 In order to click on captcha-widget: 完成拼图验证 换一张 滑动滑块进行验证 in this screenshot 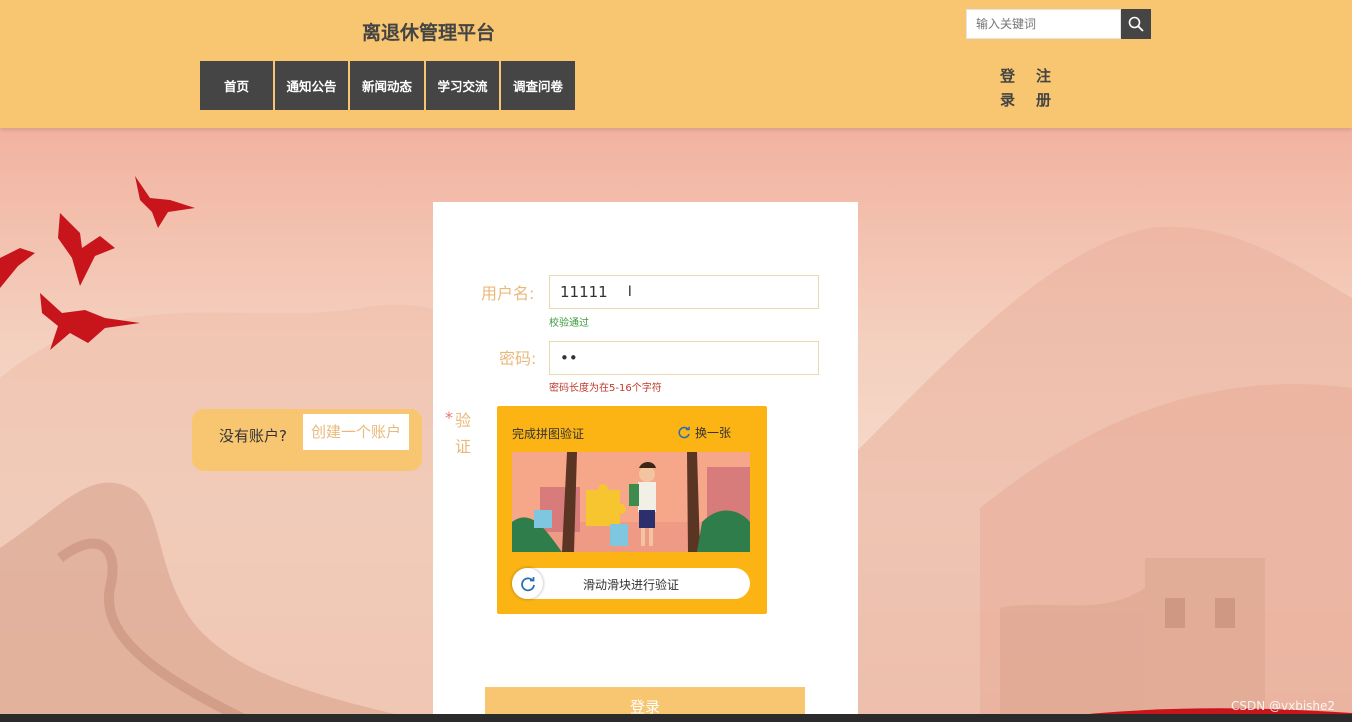, I will do `click(632, 510)`.